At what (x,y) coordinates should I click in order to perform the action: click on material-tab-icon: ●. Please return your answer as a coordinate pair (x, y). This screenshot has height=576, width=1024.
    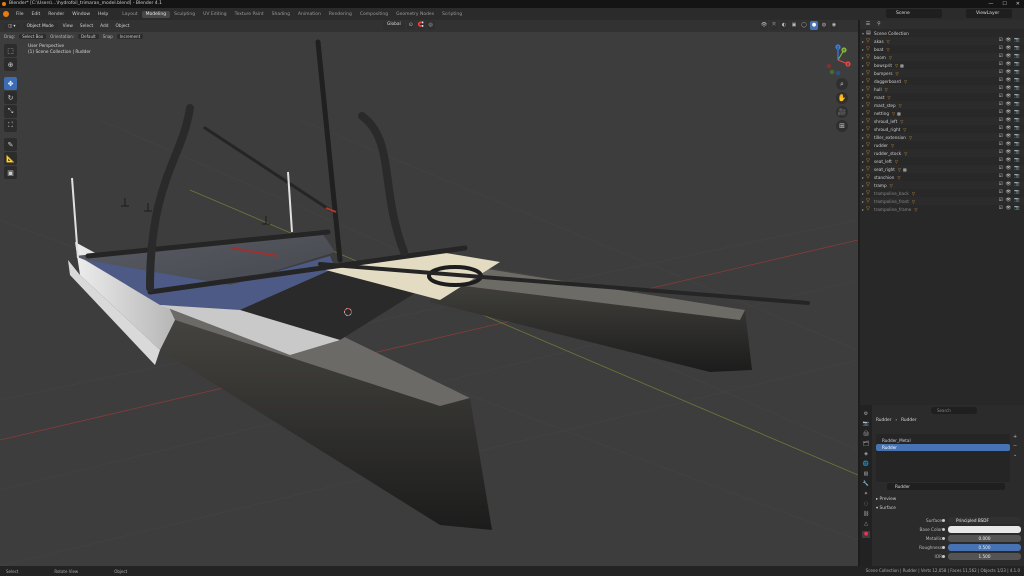
    Looking at the image, I should click on (866, 534).